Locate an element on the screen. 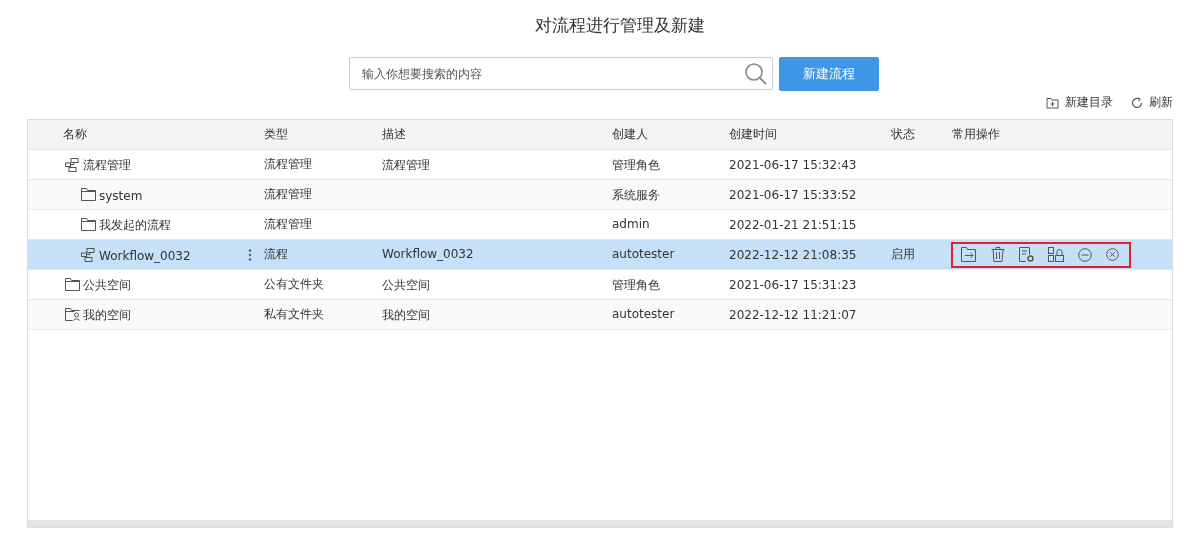  column-header: 状态 is located at coordinates (903, 134).